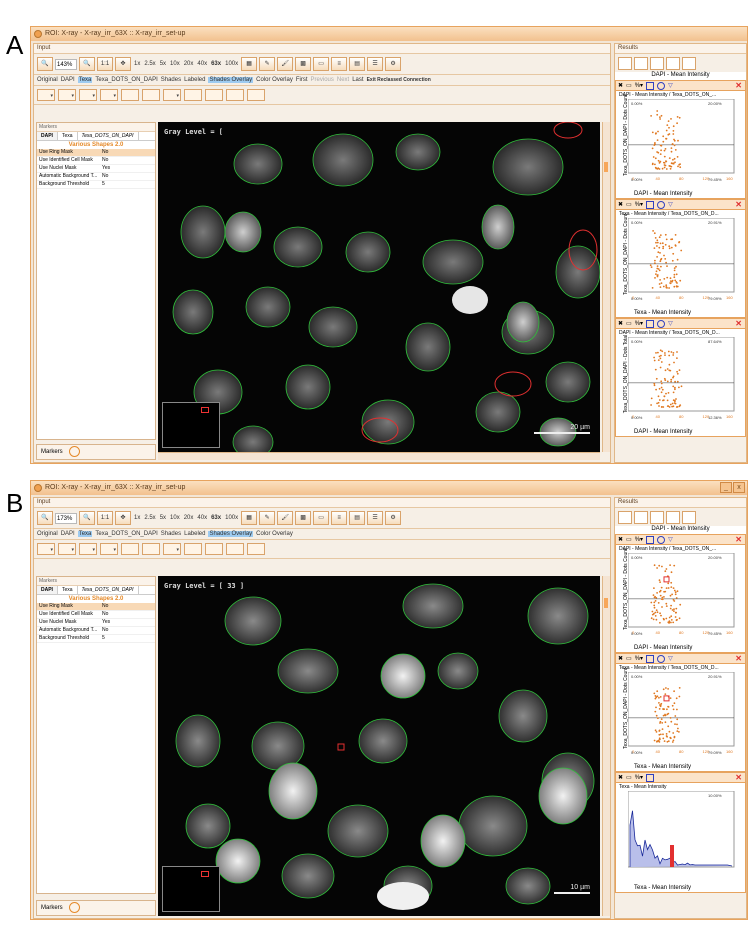 The image size is (754, 945). Describe the element at coordinates (123, 64) in the screenshot. I see `pan-icon: ✥` at that location.